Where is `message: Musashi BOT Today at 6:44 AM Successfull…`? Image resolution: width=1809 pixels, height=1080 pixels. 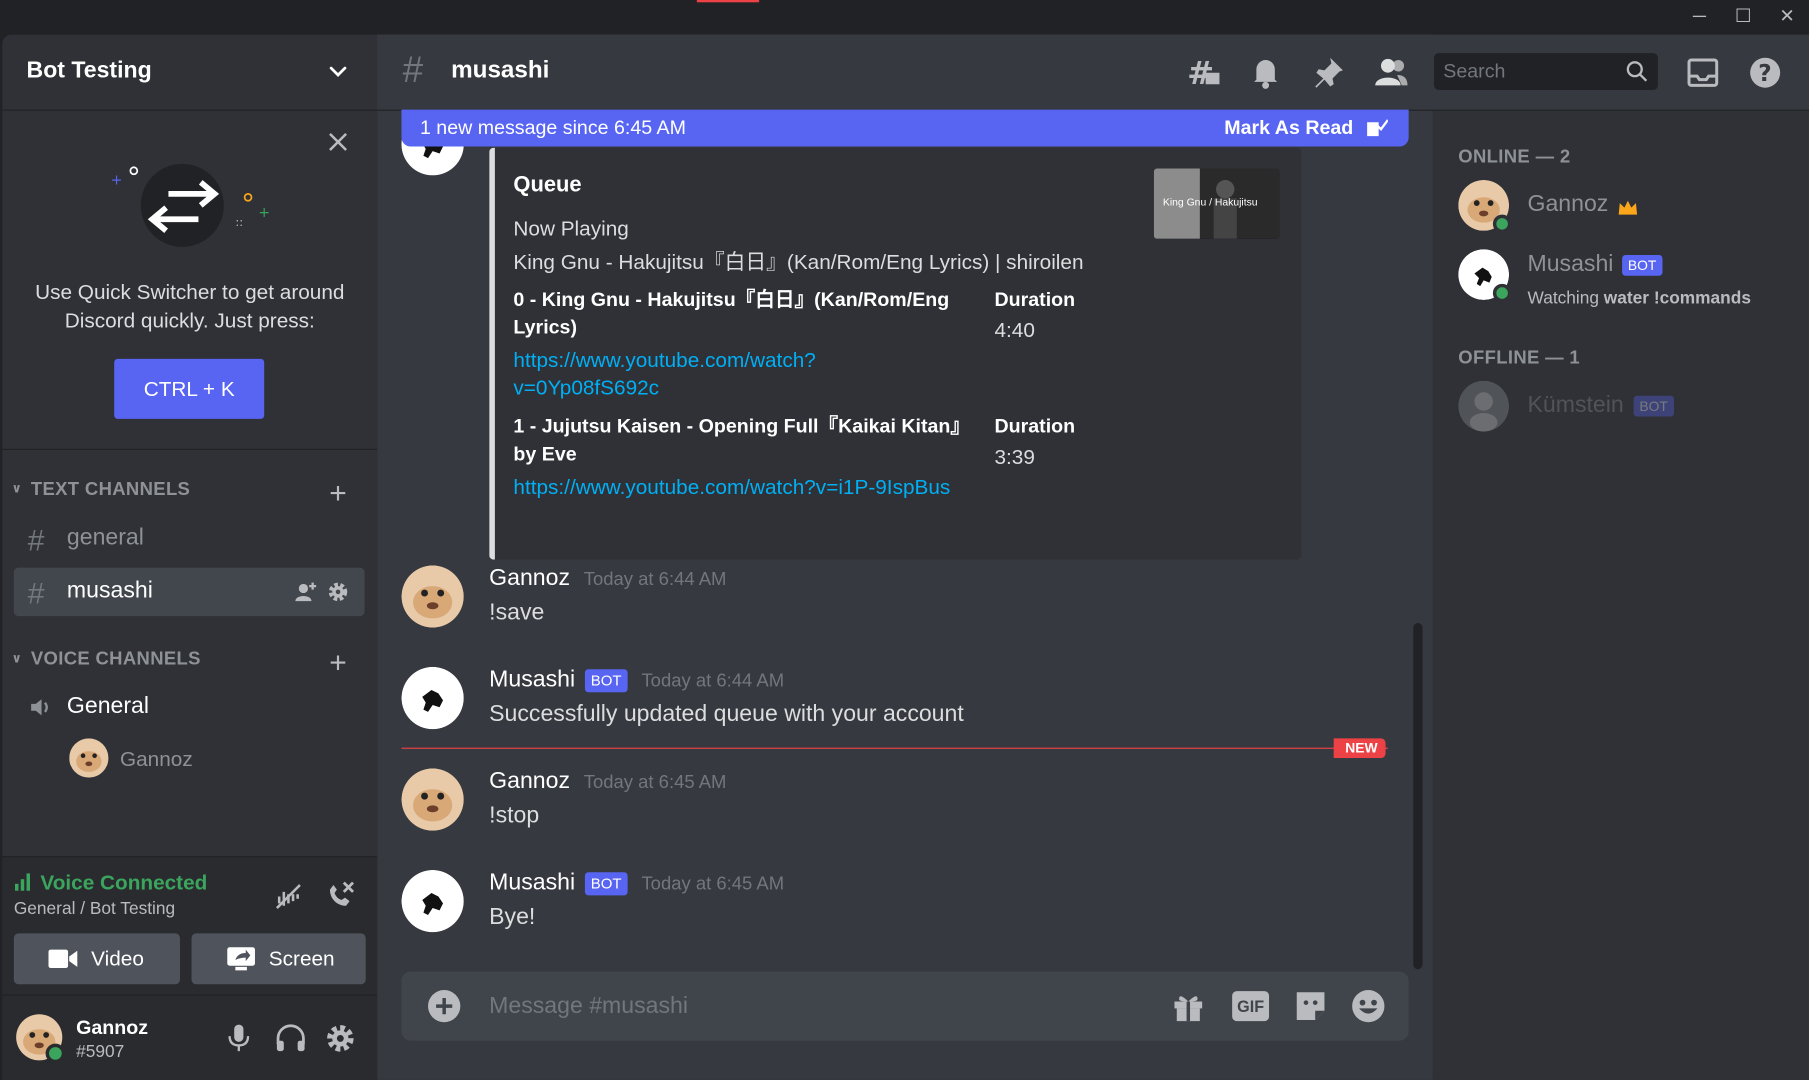 message: Musashi BOT Today at 6:44 AM Successfull… is located at coordinates (903, 712).